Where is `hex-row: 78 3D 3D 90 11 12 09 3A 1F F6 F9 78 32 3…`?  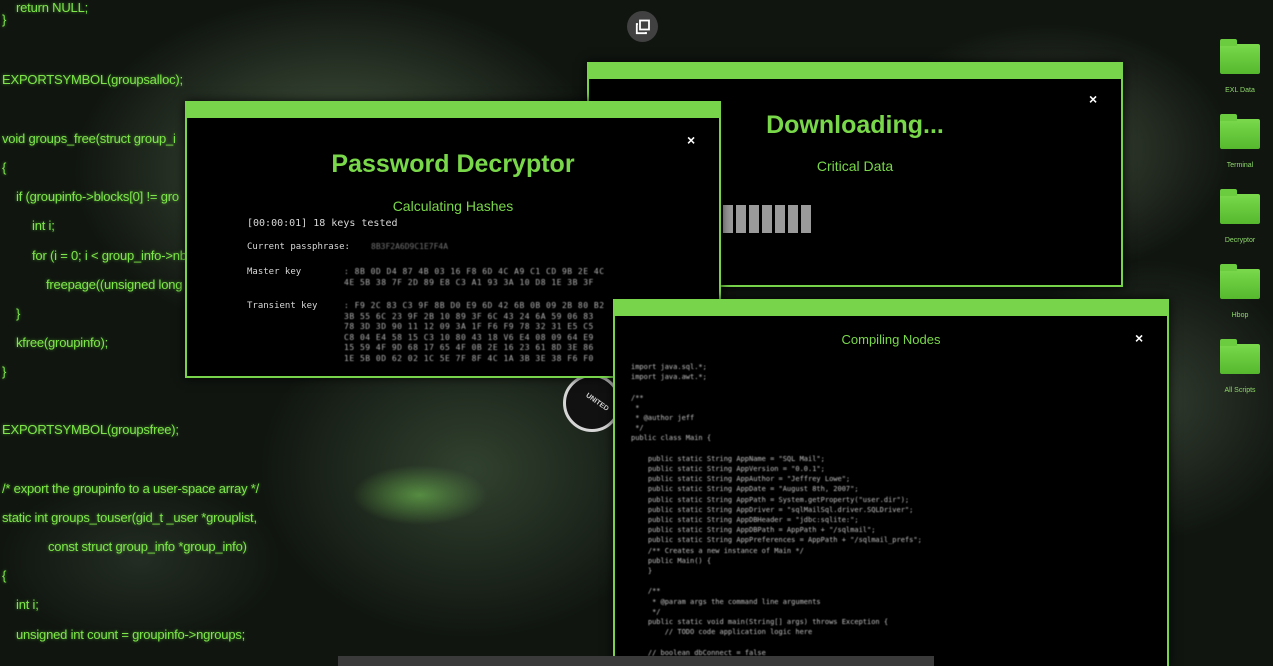 hex-row: 78 3D 3D 90 11 12 09 3A 1F F6 F9 78 32 3… is located at coordinates (469, 326).